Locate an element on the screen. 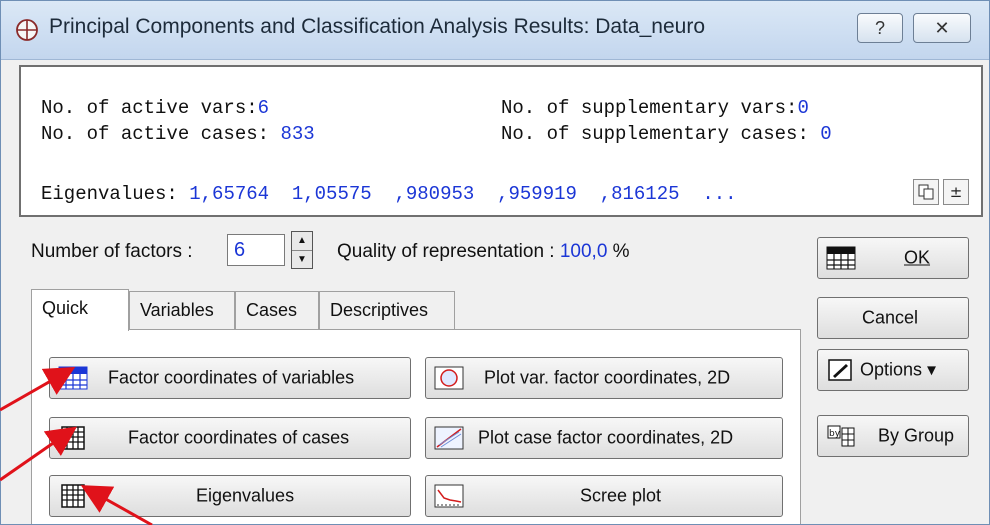 Image resolution: width=990 pixels, height=525 pixels. quality-text: Quality of representation : 100,0 % is located at coordinates (483, 252).